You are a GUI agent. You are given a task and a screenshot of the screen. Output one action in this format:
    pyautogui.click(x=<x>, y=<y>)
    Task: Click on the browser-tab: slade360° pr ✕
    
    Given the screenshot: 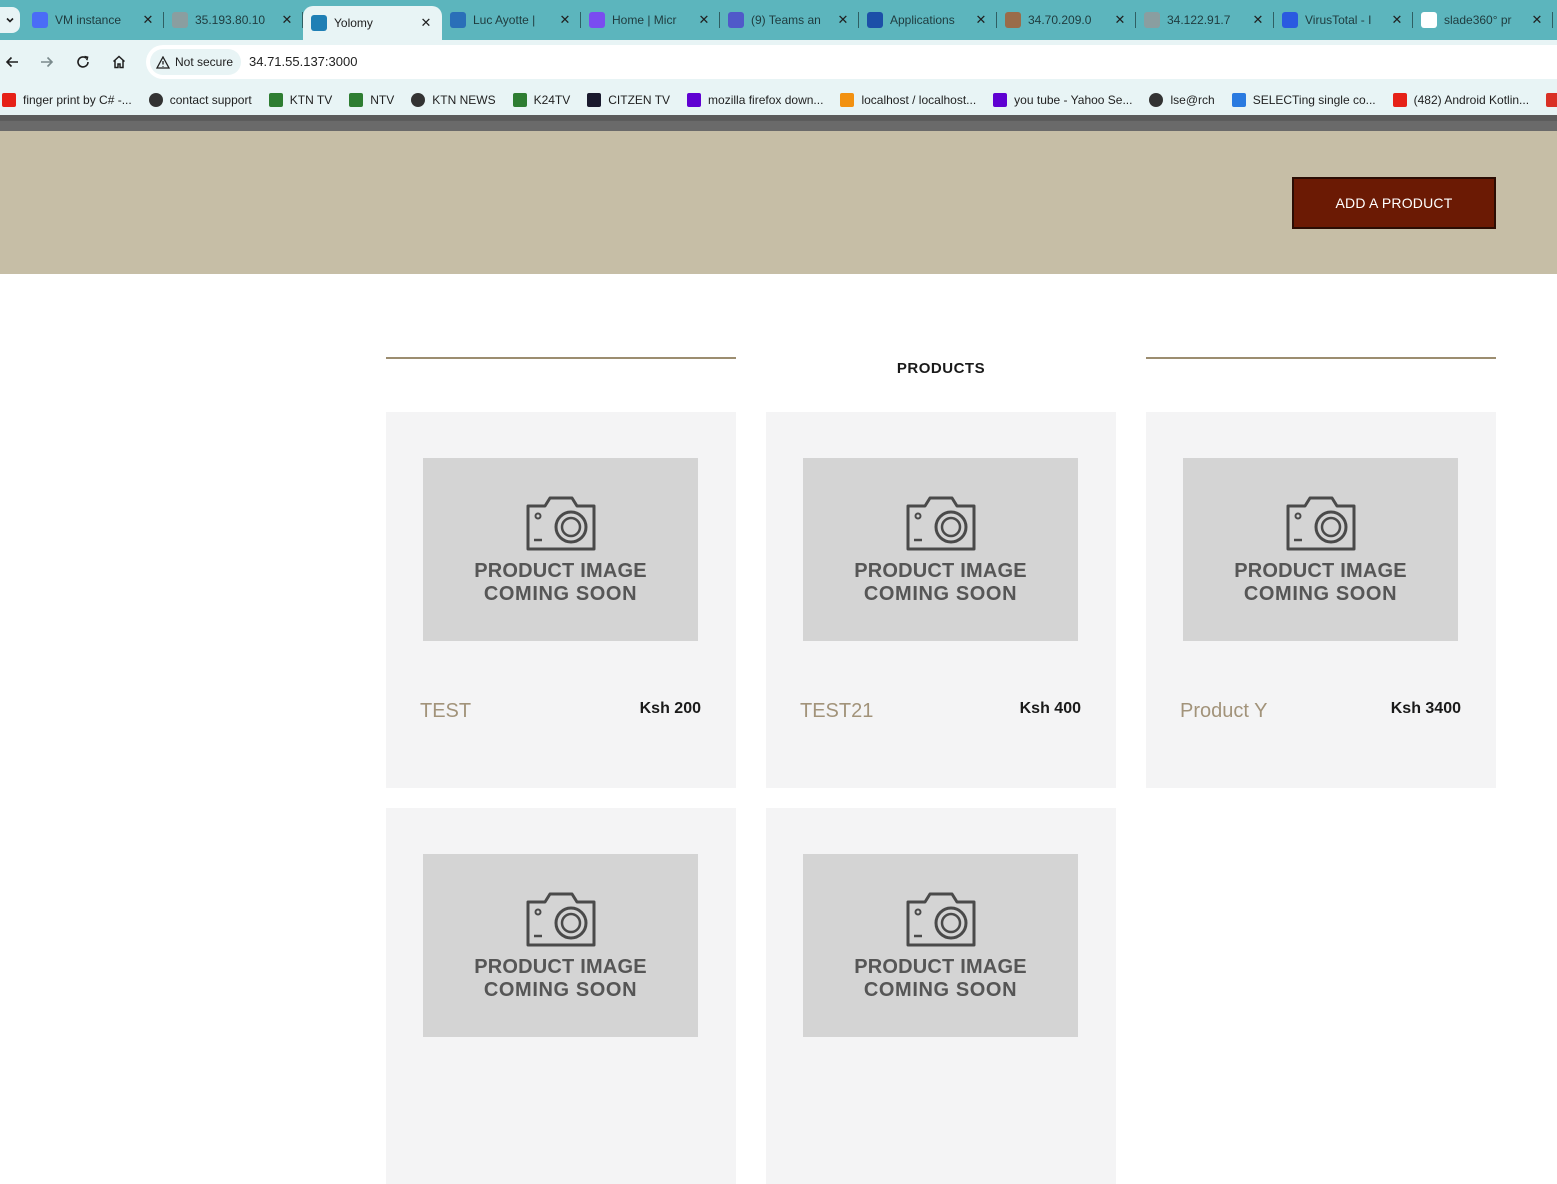 What is the action you would take?
    pyautogui.click(x=1483, y=20)
    